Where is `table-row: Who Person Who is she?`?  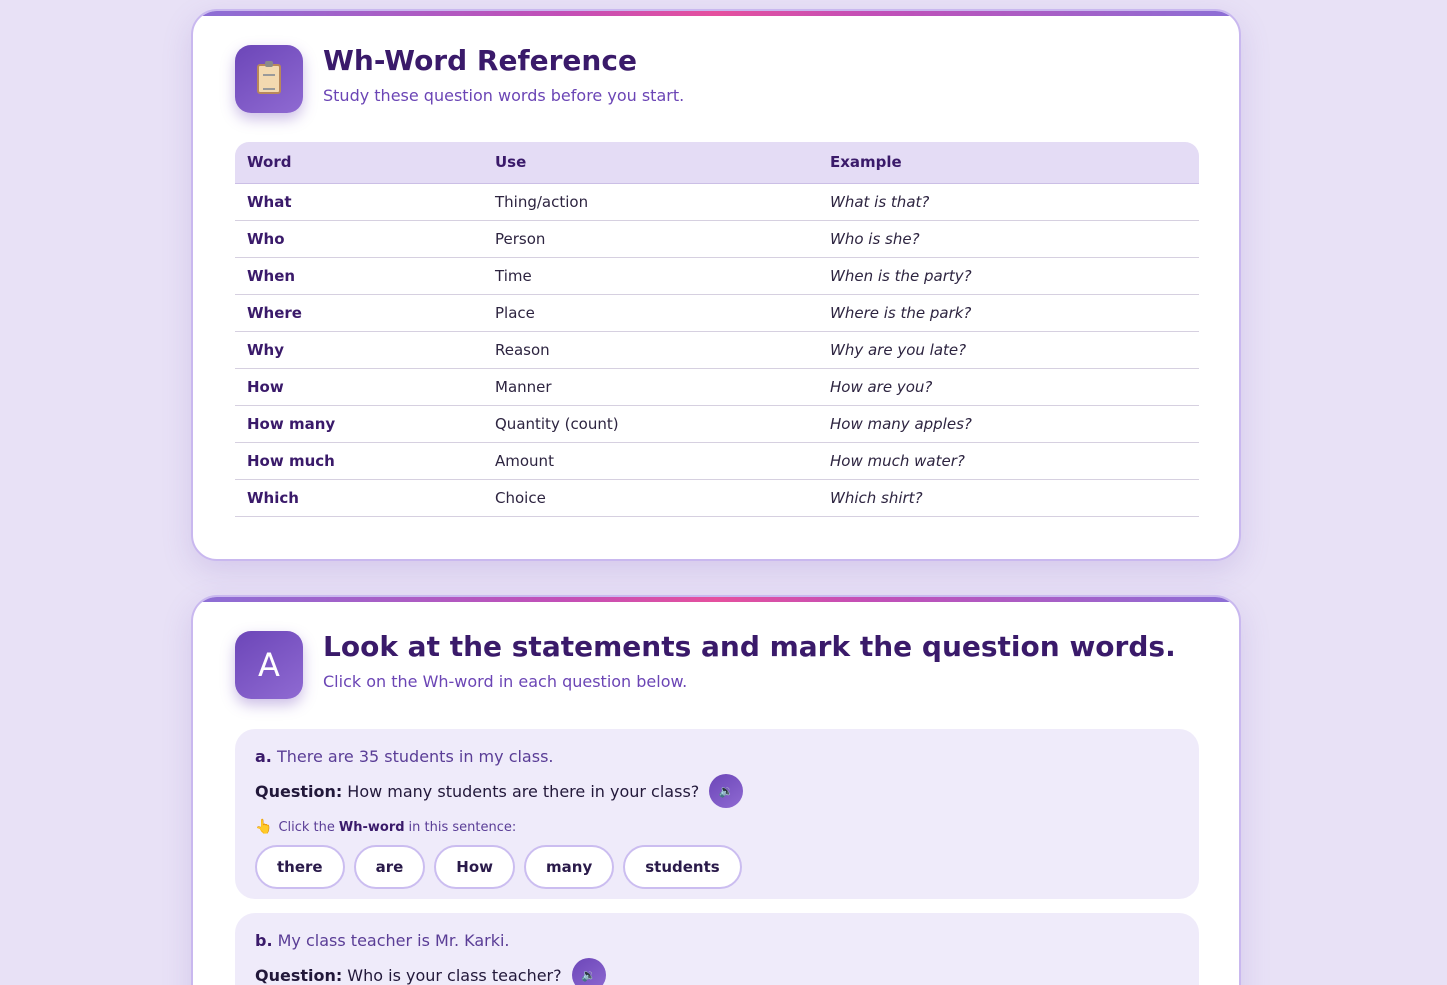
table-row: Who Person Who is she? is located at coordinates (717, 239).